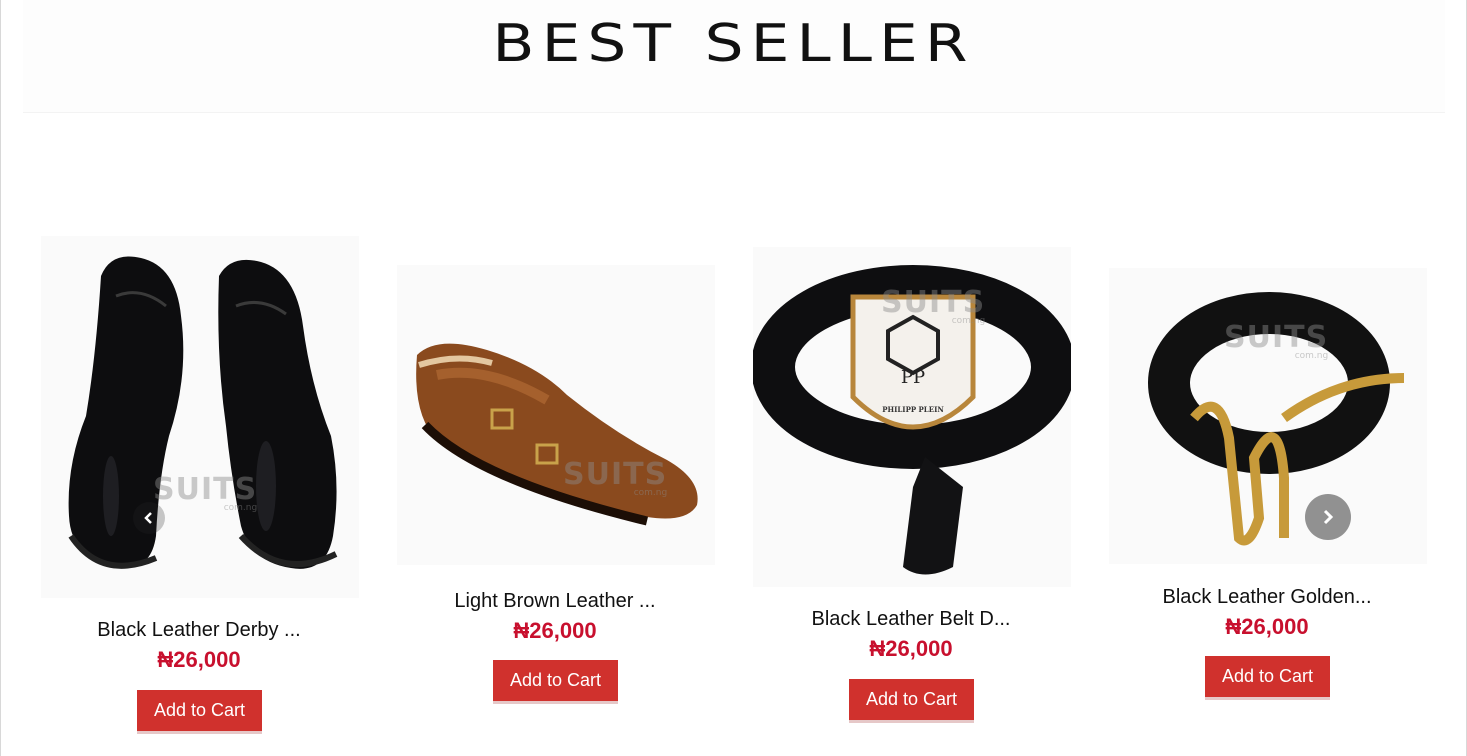 This screenshot has height=756, width=1467. Describe the element at coordinates (557, 434) in the screenshot. I see `monk-shoe-image` at that location.